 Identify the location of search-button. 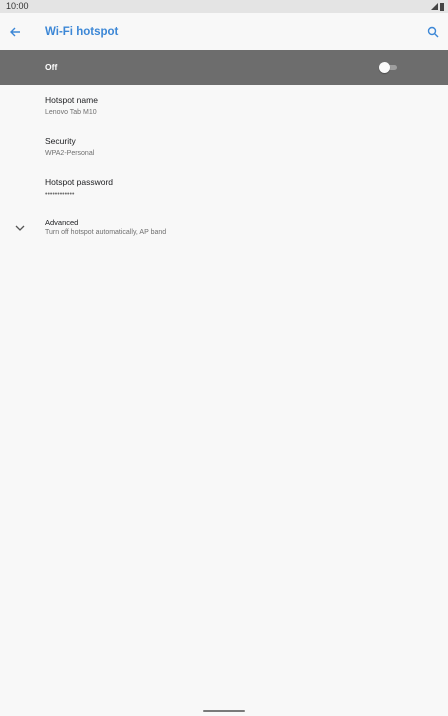
(433, 32).